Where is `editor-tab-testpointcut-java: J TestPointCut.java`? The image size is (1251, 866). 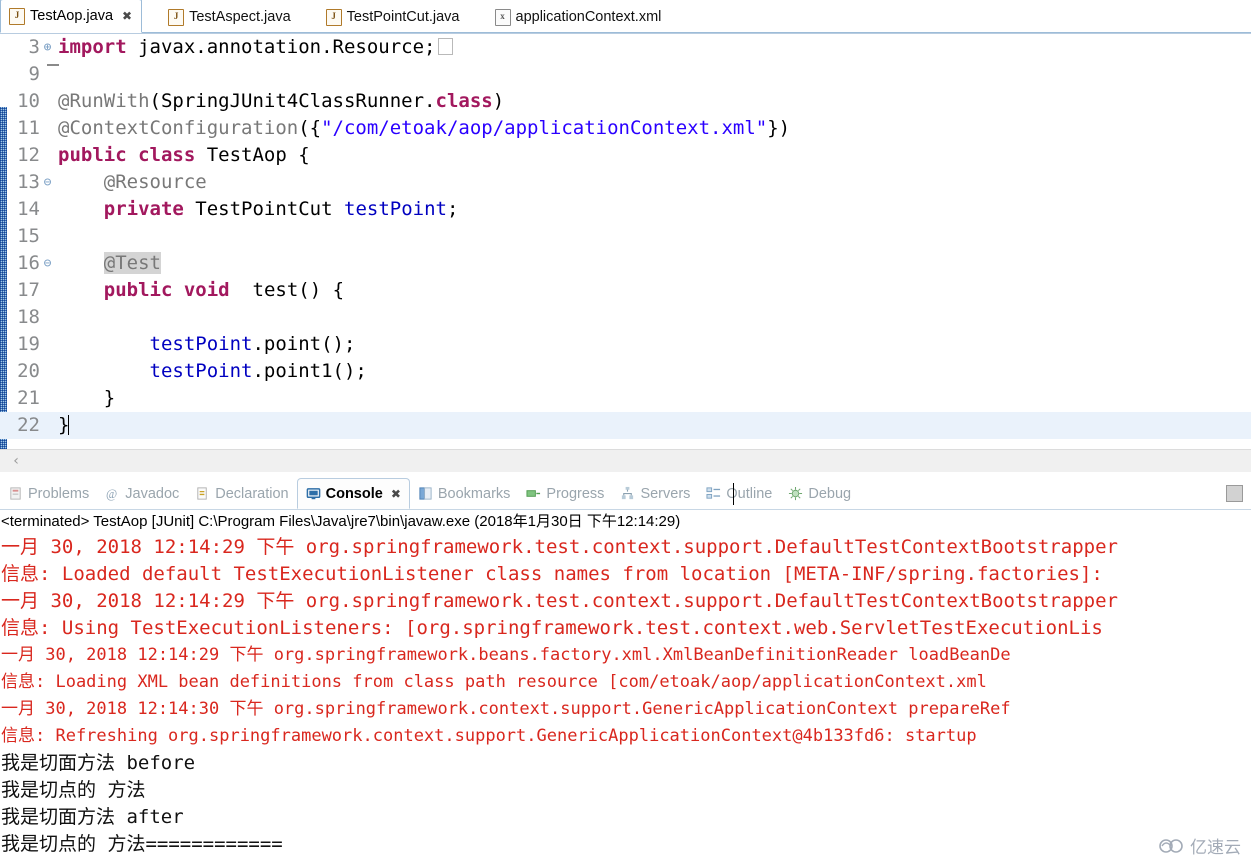 editor-tab-testpointcut-java: J TestPointCut.java is located at coordinates (393, 17).